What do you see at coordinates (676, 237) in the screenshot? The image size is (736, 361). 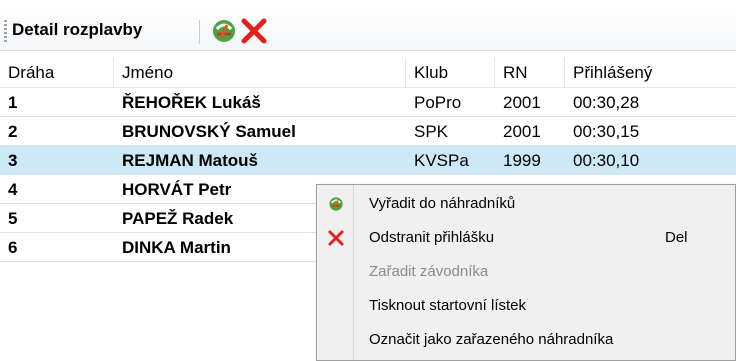 I see `menu-item-shortcut: Del` at bounding box center [676, 237].